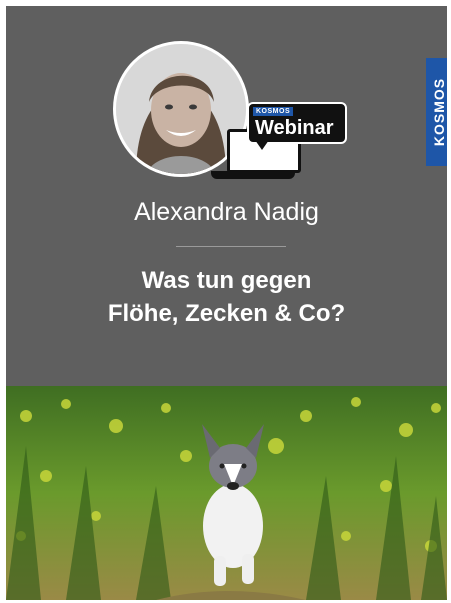 The width and height of the screenshot is (451, 603). I want to click on laptop-base-icon, so click(253, 175).